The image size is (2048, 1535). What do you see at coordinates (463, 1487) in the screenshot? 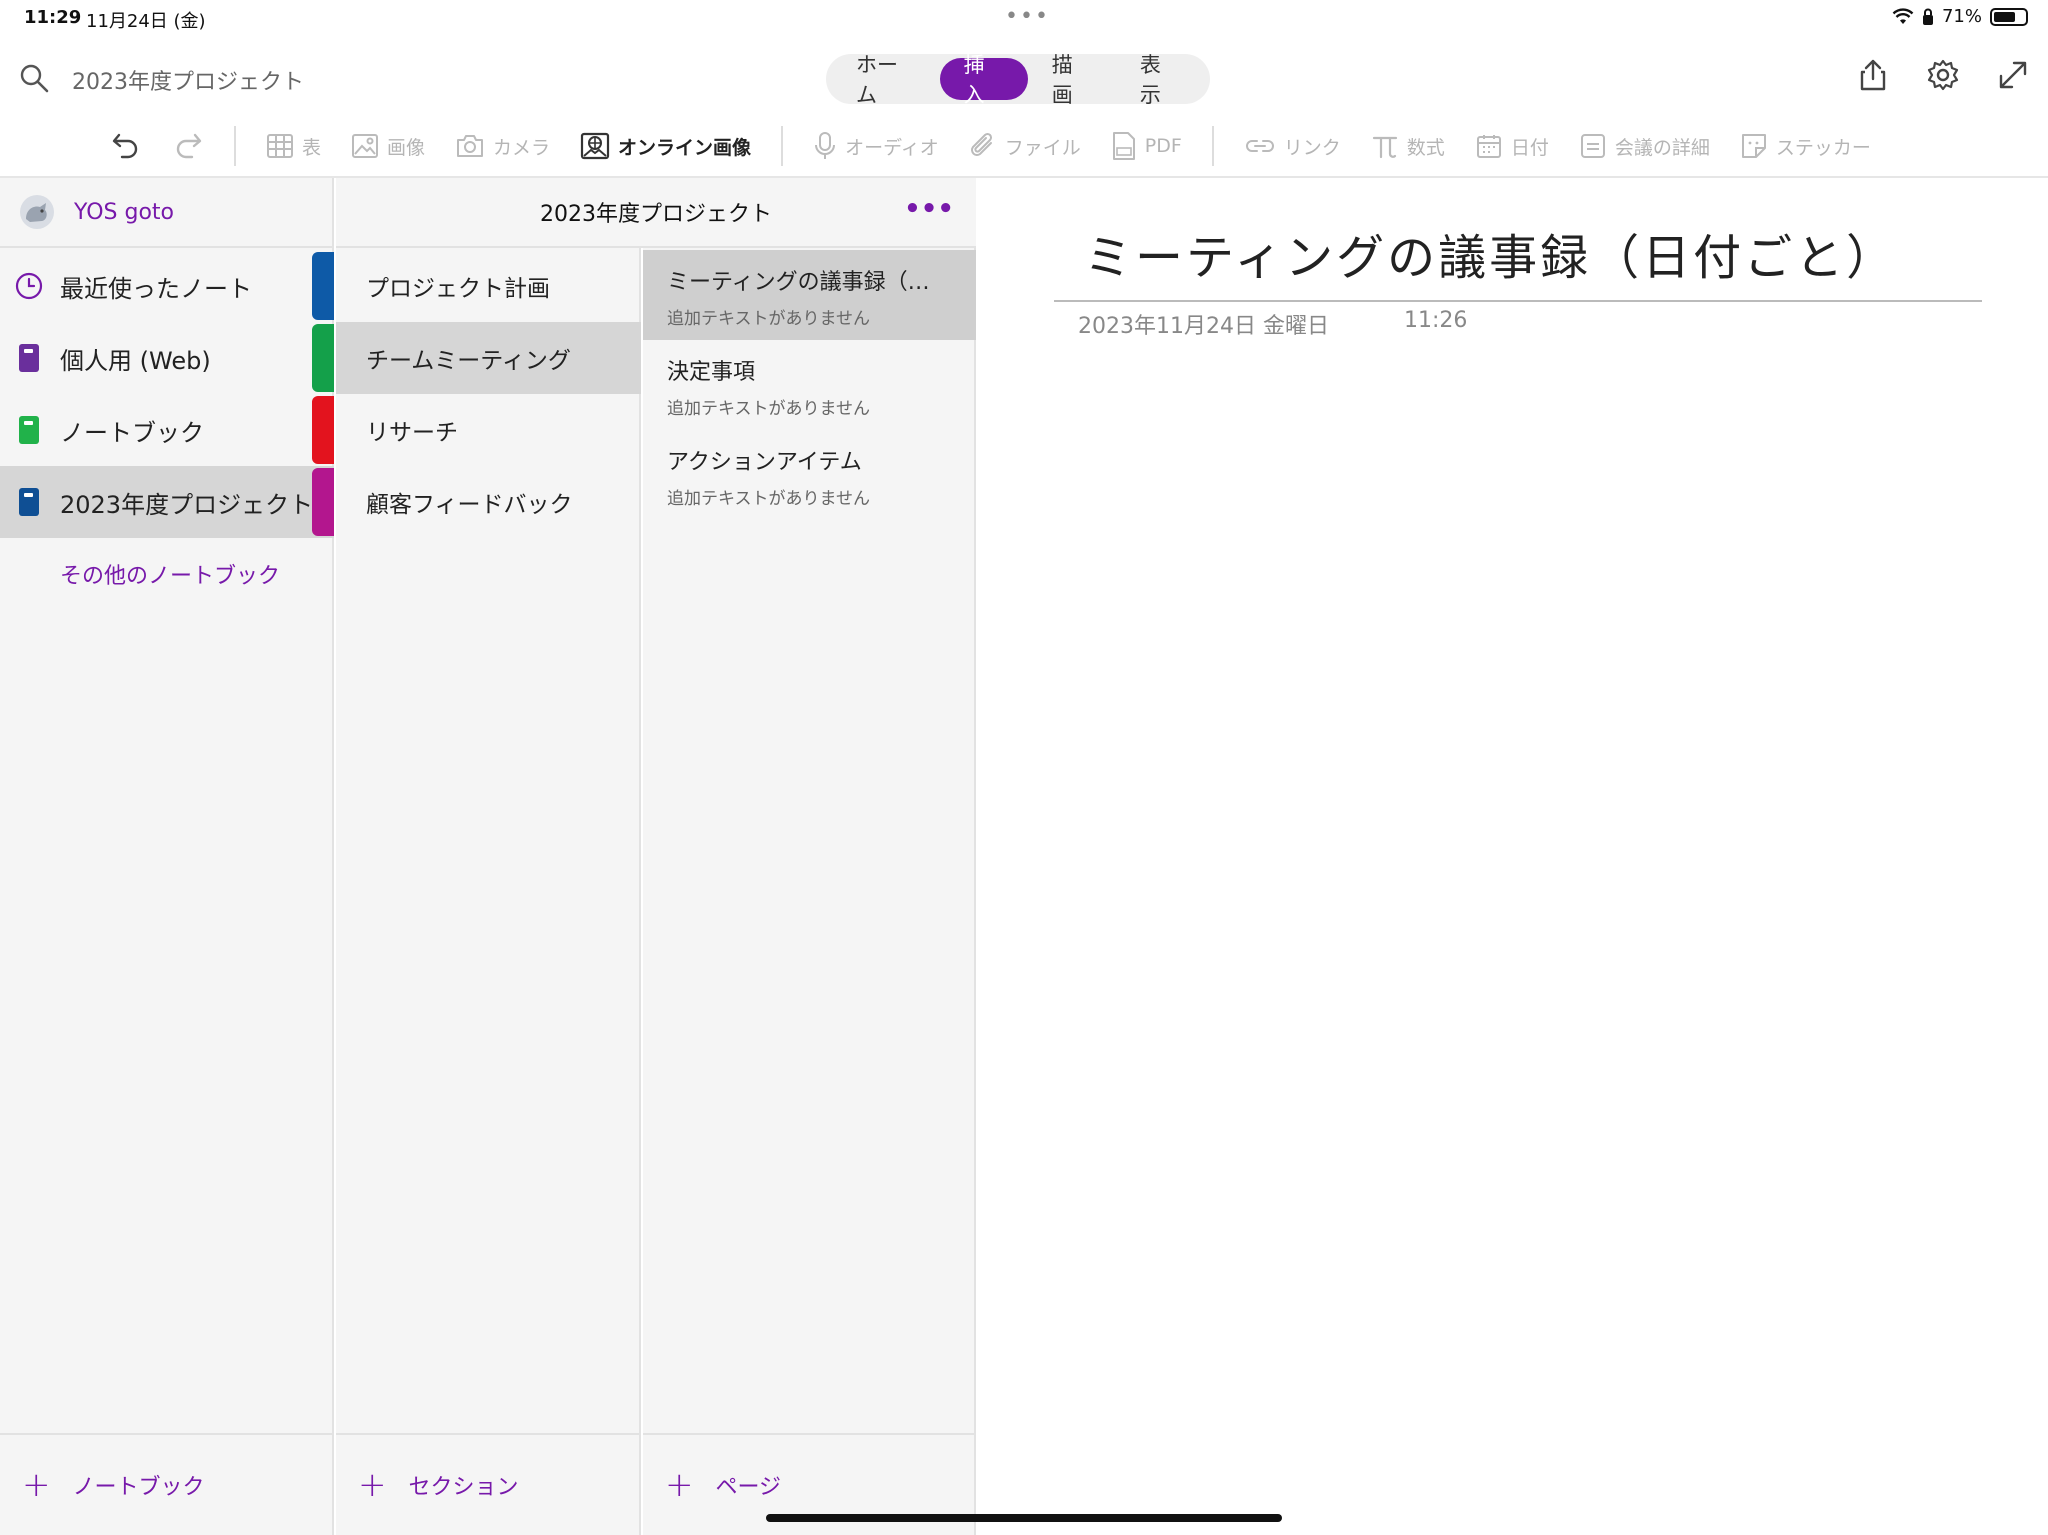
I see `add-section-label: セクション` at bounding box center [463, 1487].